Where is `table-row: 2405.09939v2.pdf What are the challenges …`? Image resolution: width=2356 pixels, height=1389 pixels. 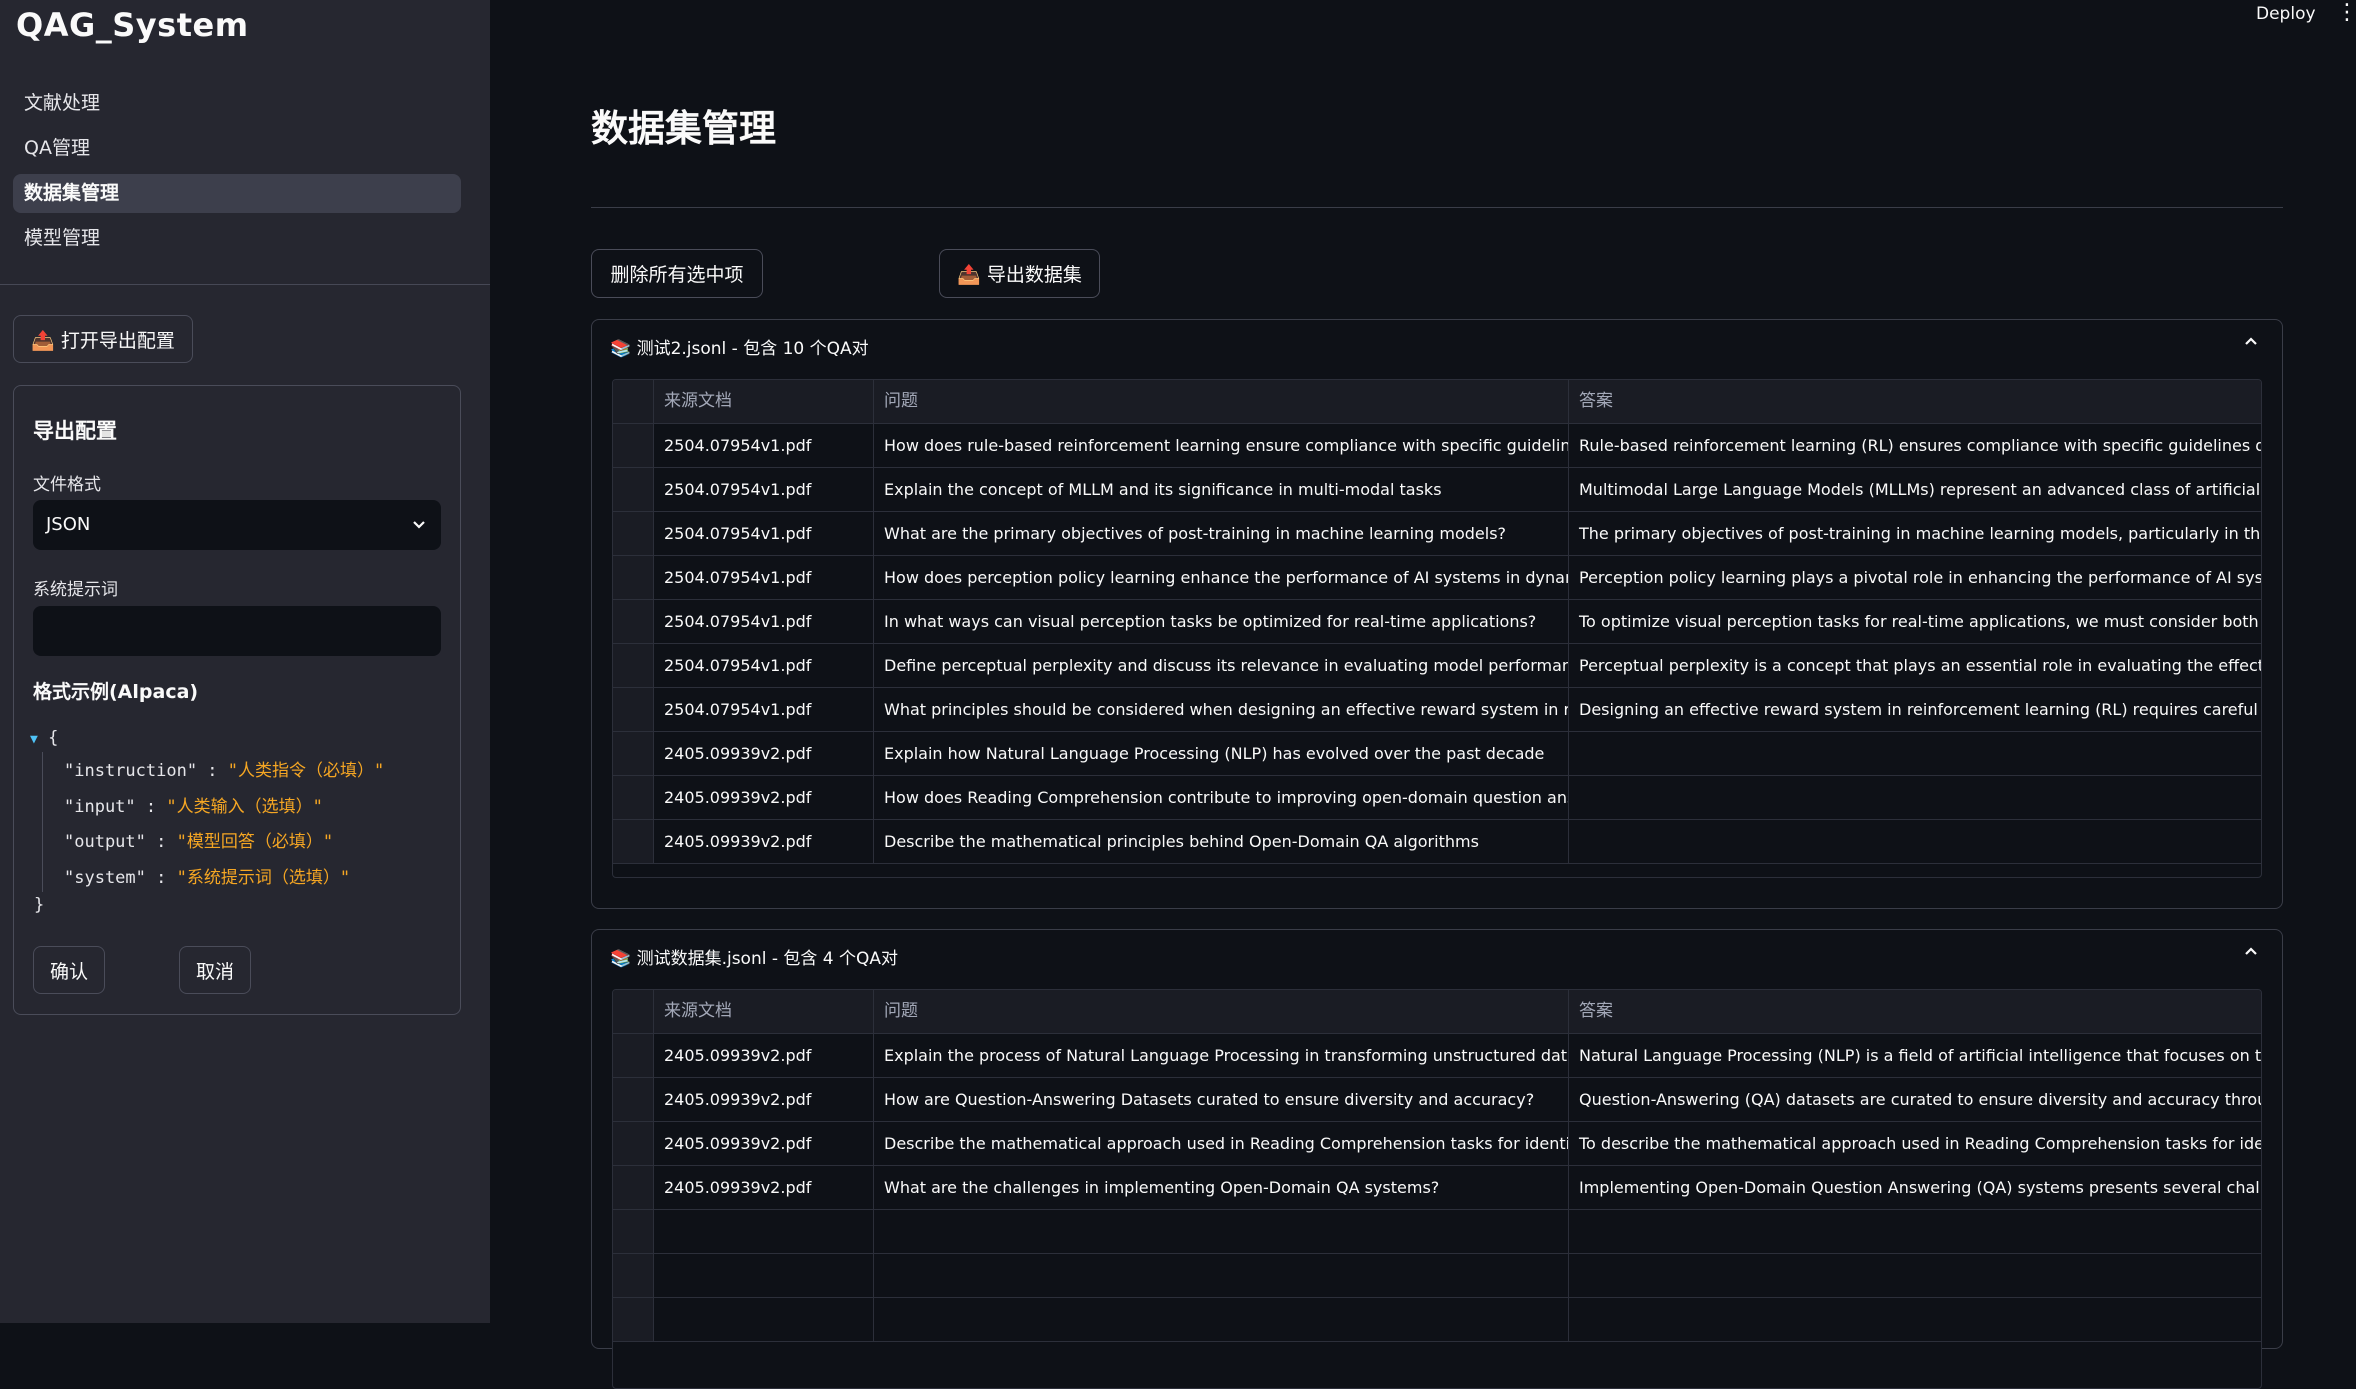
table-row: 2405.09939v2.pdf What are the challenges … is located at coordinates (1437, 1188).